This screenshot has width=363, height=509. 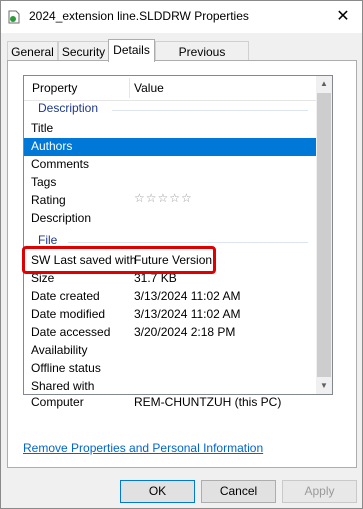 What do you see at coordinates (324, 84) in the screenshot?
I see `scroll-up-icon: ▲` at bounding box center [324, 84].